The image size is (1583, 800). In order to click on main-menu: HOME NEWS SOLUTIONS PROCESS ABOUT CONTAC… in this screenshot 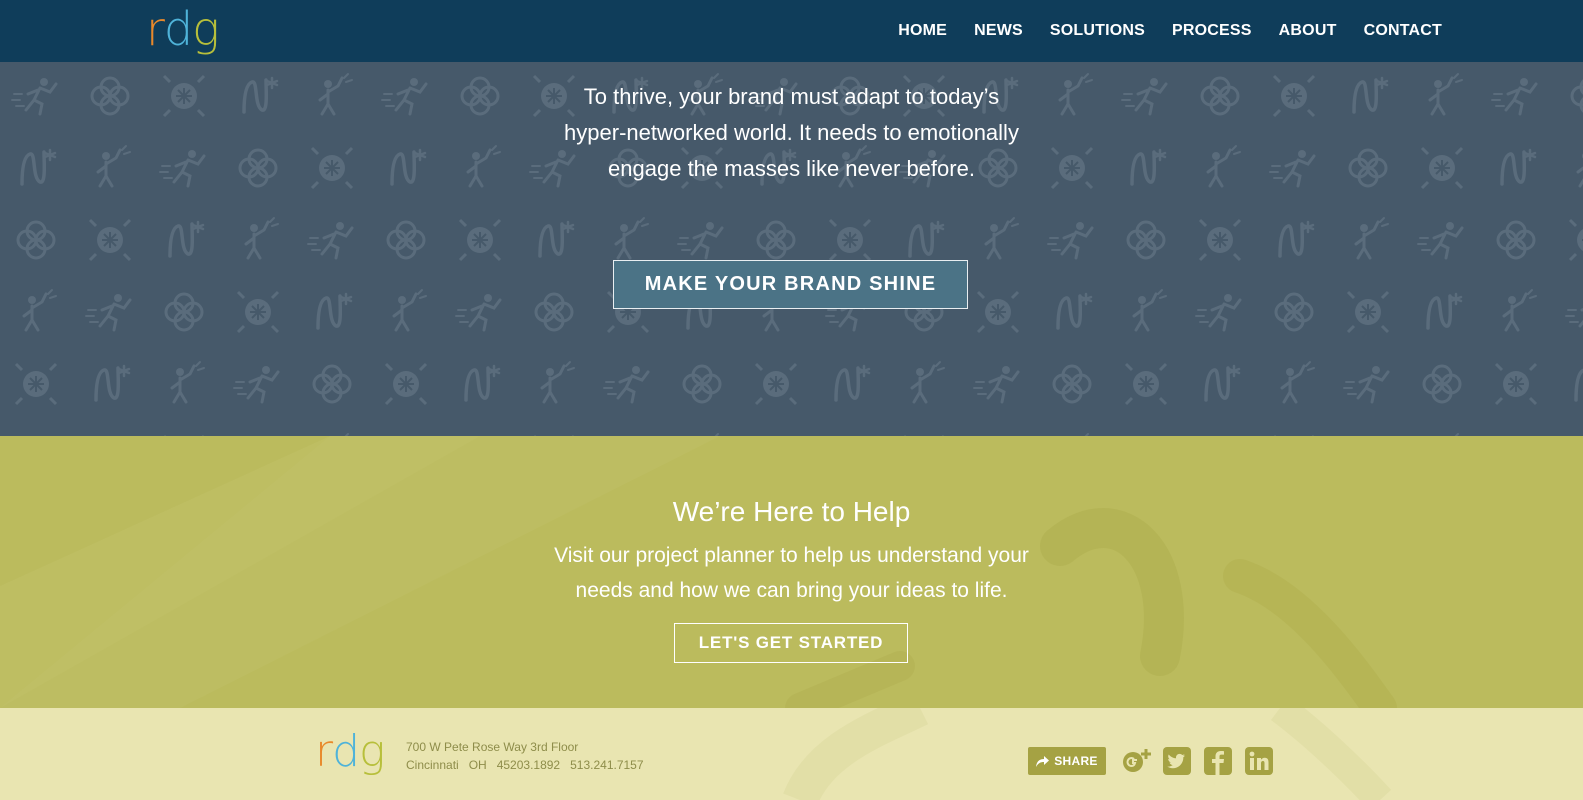, I will do `click(1156, 31)`.